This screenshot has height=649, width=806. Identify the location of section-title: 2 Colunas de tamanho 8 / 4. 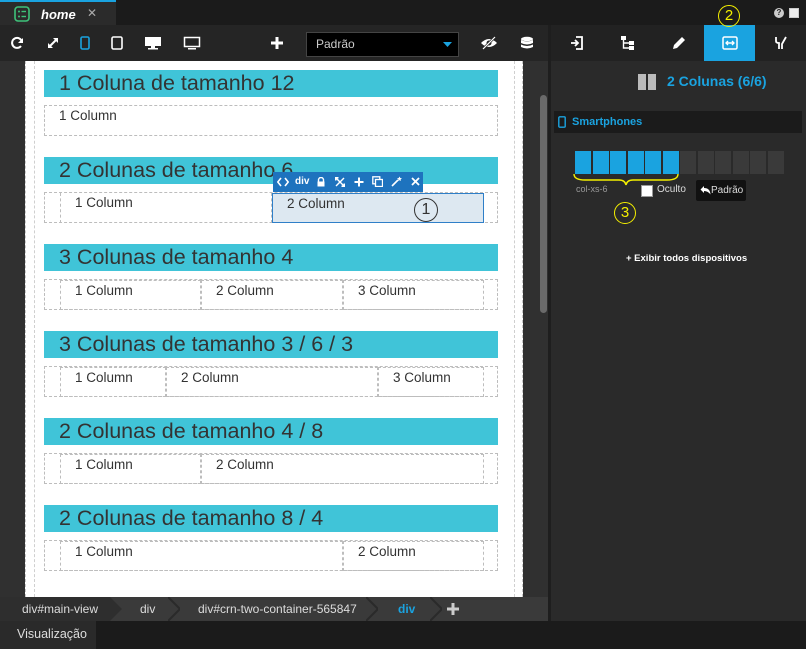
(271, 518).